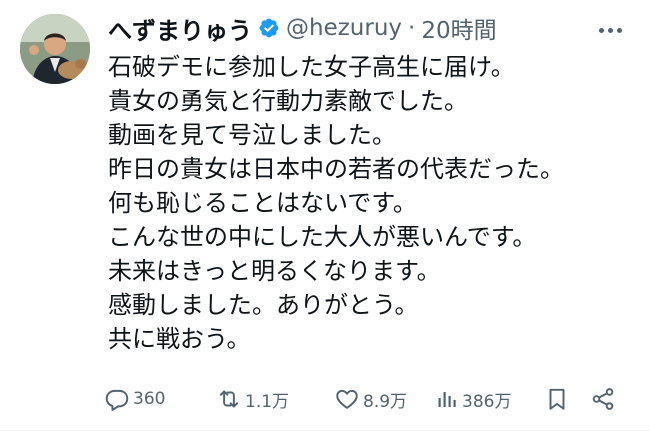  I want to click on tweet-line: 何も恥じることはないです。, so click(262, 203).